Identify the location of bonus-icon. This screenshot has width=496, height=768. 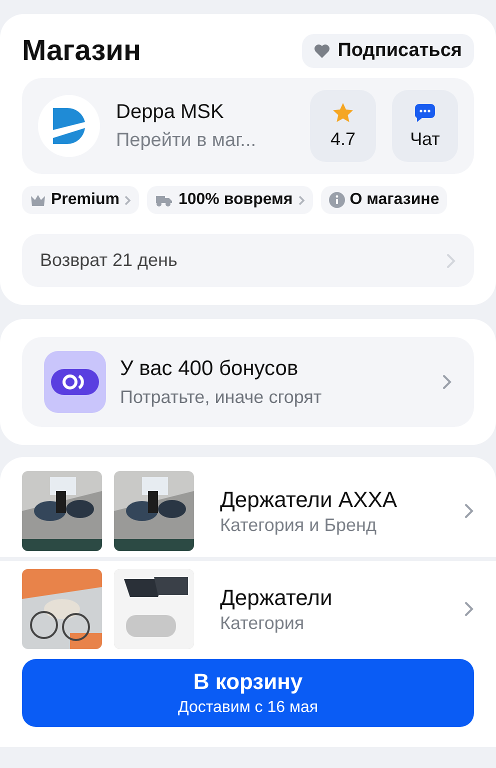
(75, 382).